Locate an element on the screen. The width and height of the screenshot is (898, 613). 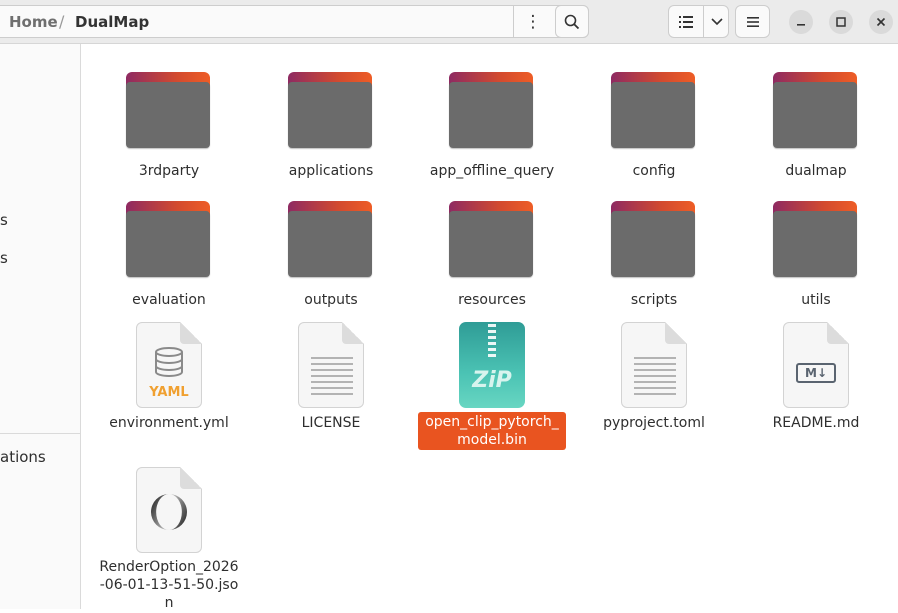
maximize-icon is located at coordinates (841, 22).